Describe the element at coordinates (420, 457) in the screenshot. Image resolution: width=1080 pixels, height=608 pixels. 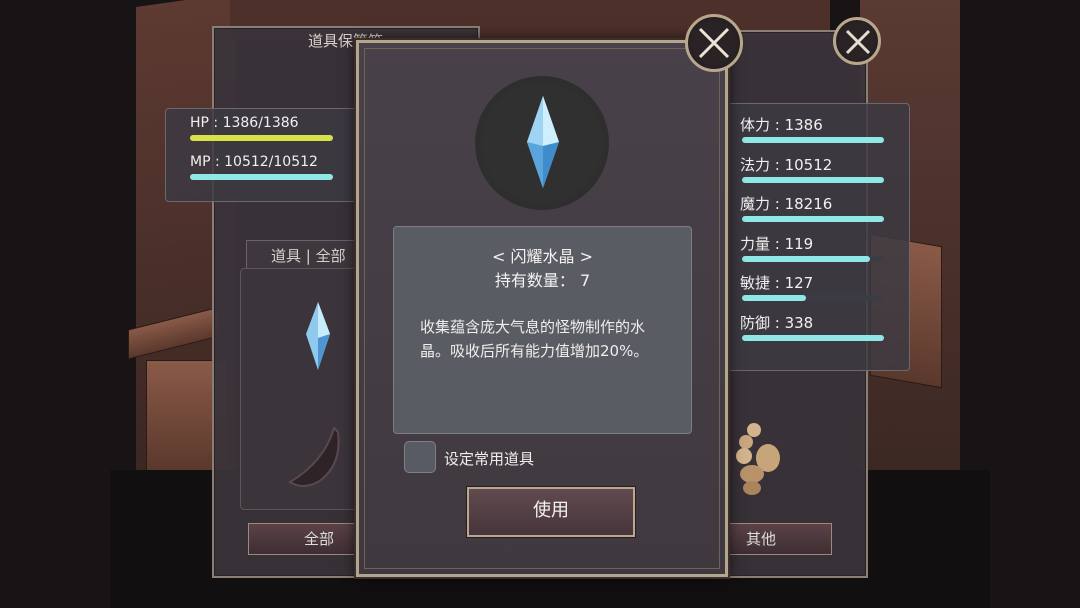
I see `favorite-item-checkbox` at that location.